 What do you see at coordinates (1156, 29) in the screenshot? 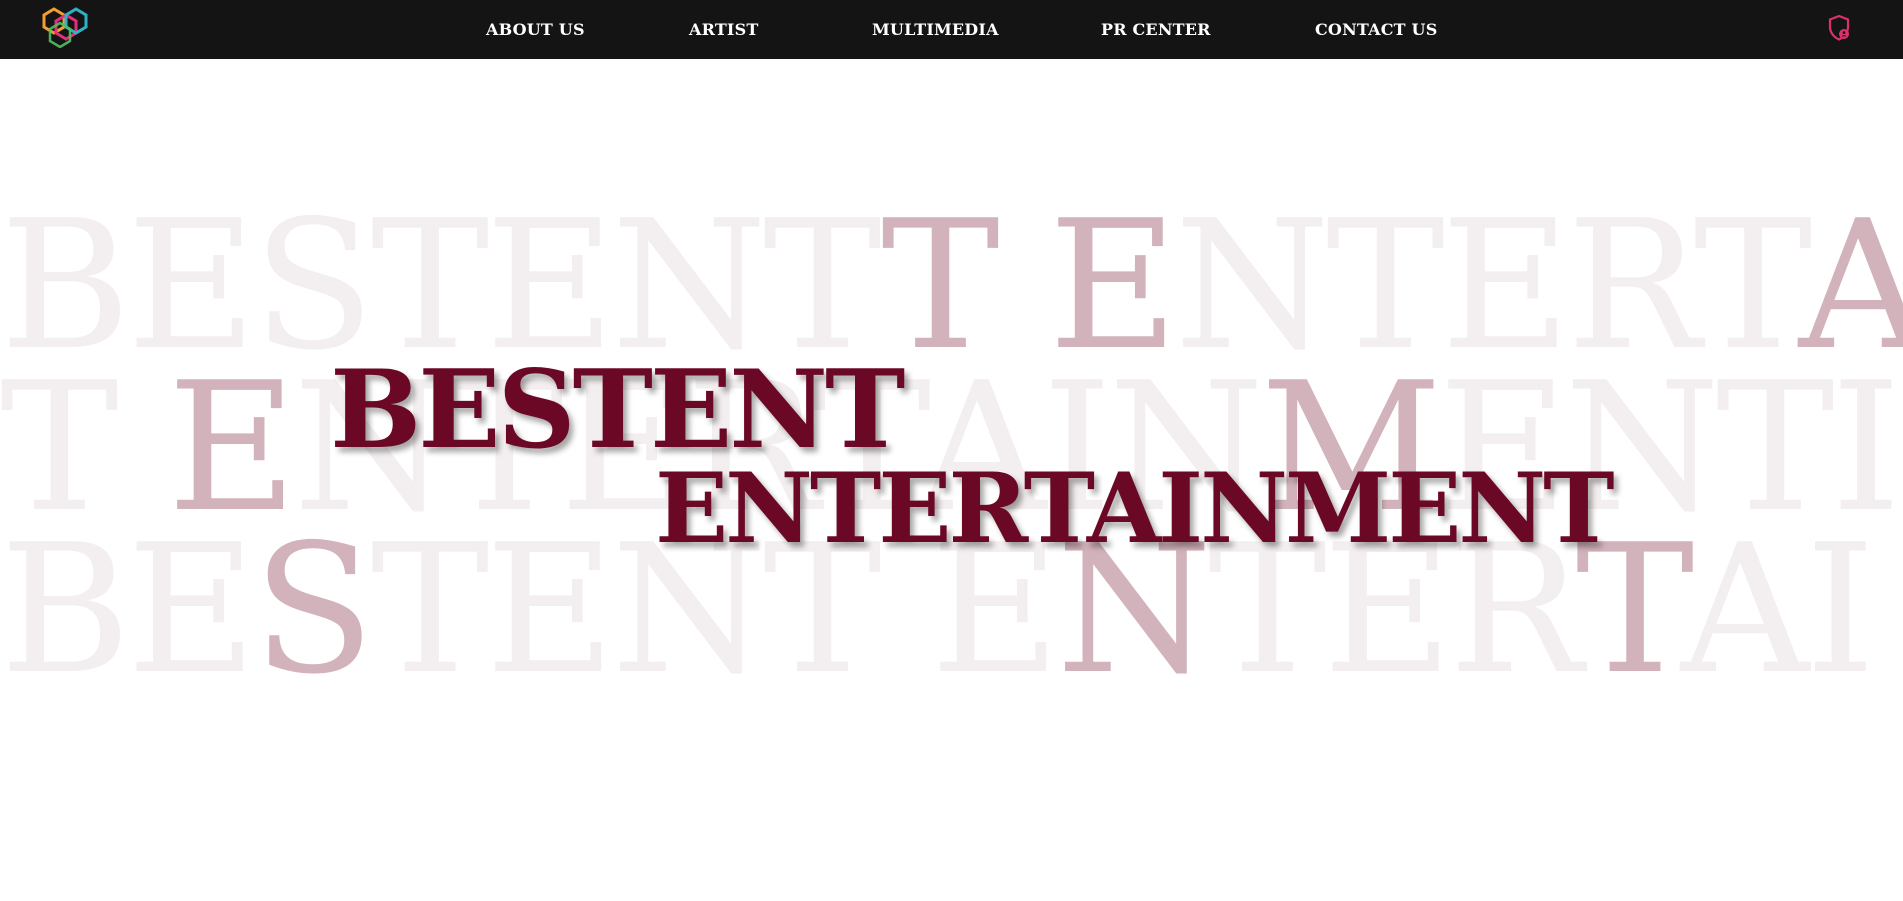
I see `nav-pr-center: PR CENTER` at bounding box center [1156, 29].